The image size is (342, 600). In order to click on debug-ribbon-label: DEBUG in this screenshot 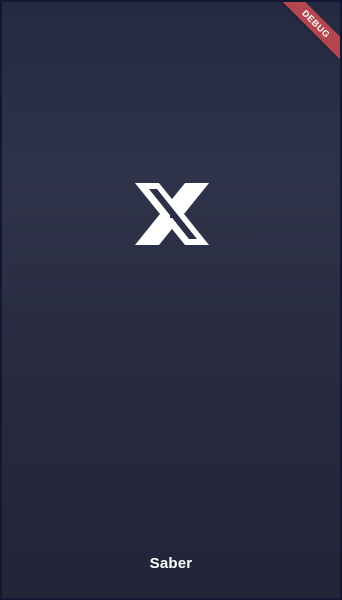, I will do `click(307, 34)`.